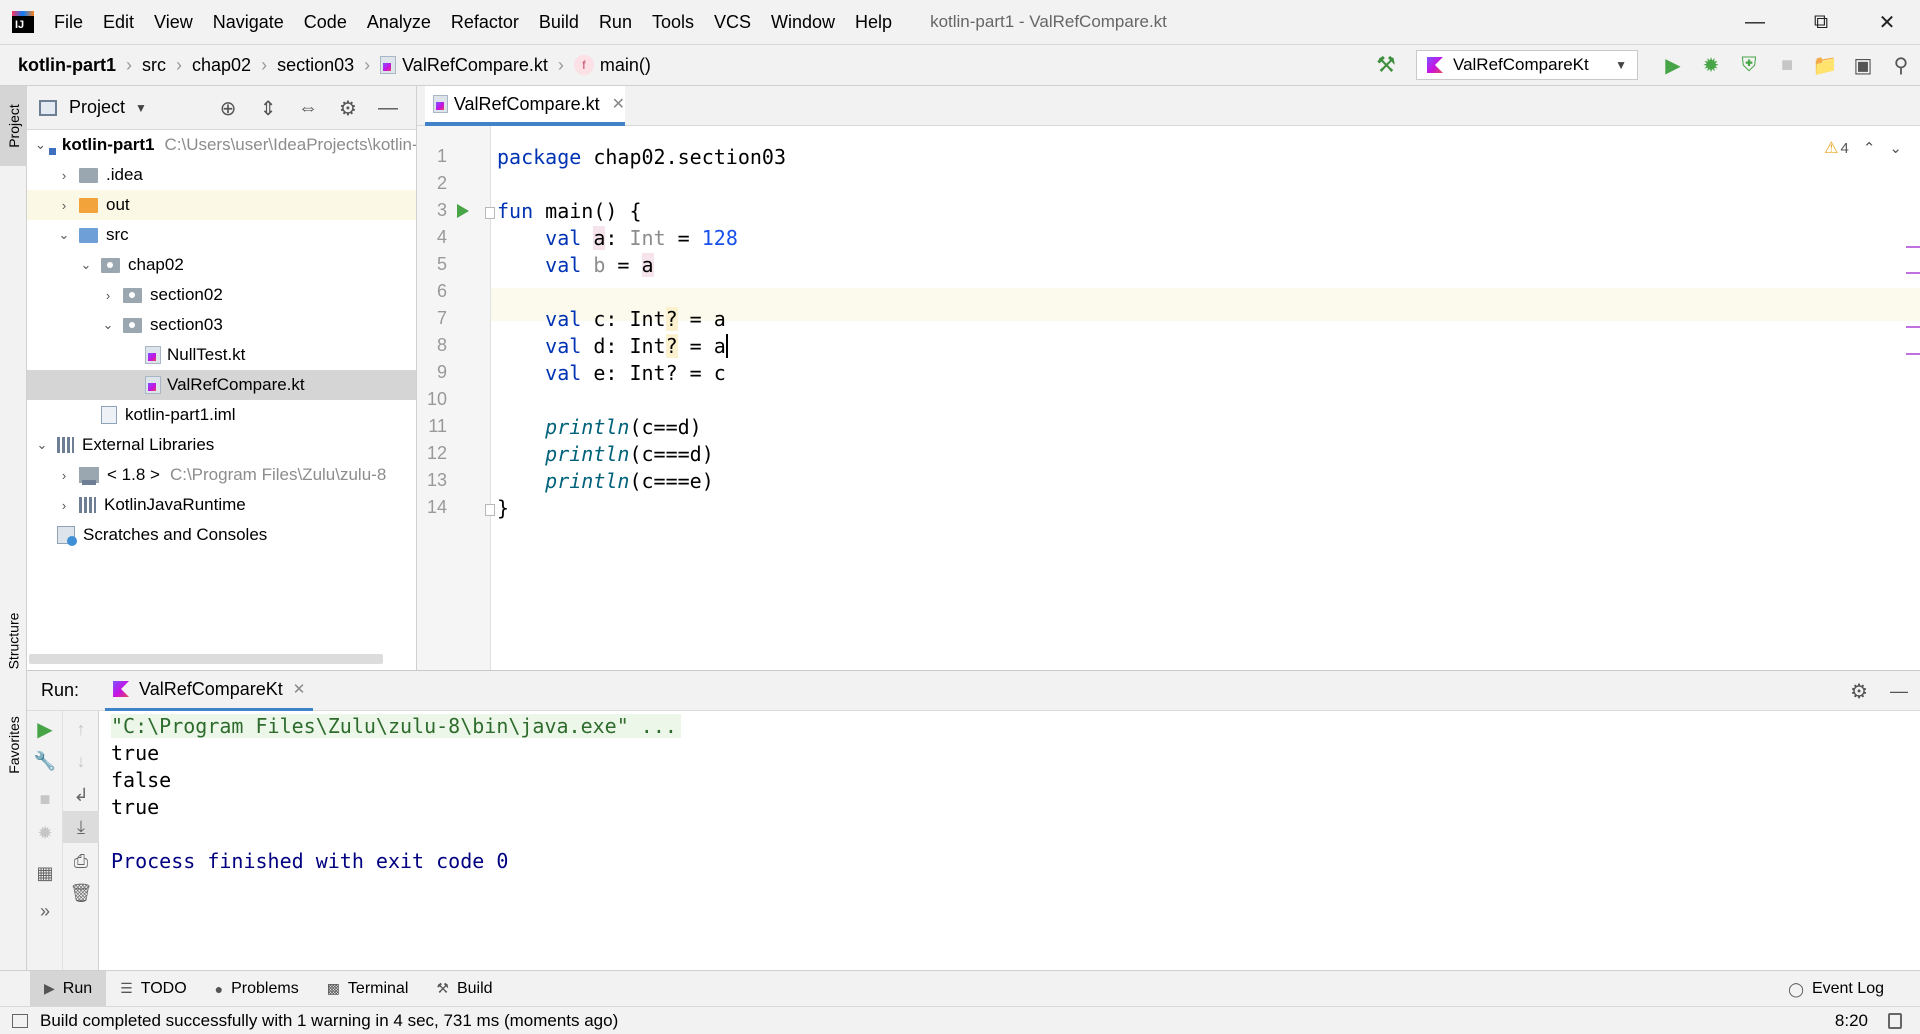  What do you see at coordinates (97, 107) in the screenshot?
I see `project-view-selector: Project` at bounding box center [97, 107].